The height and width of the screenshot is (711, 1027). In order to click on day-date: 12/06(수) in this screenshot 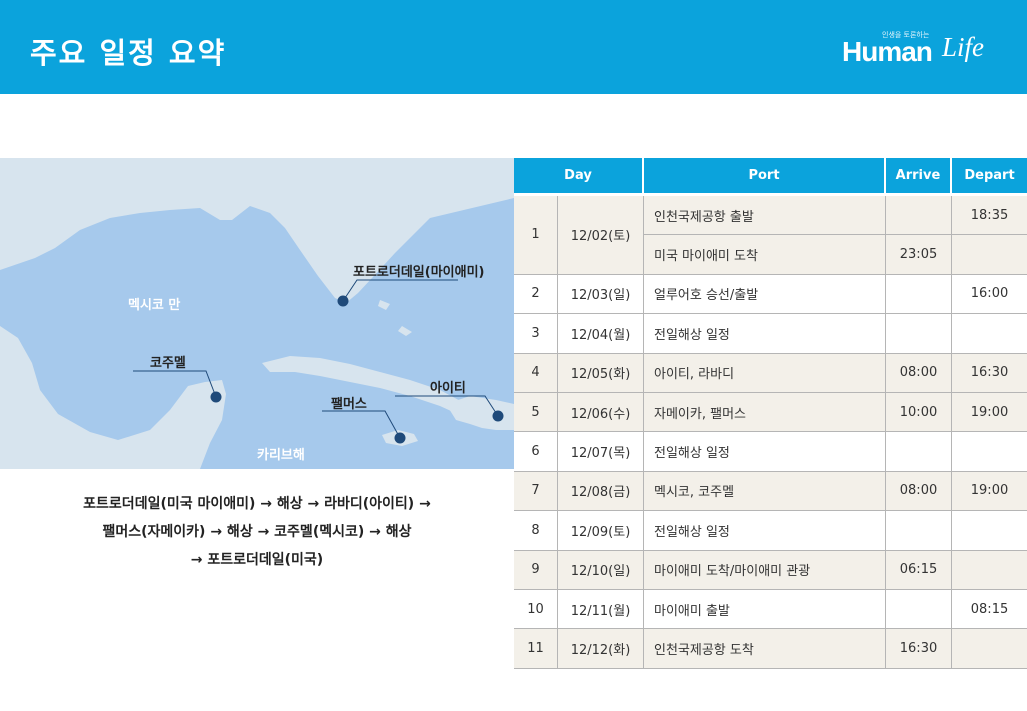, I will do `click(601, 412)`.